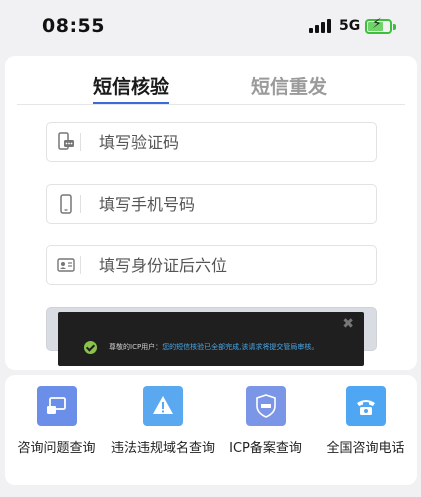 The image size is (421, 497). I want to click on tab-sms-resend: 短信重发, so click(289, 85).